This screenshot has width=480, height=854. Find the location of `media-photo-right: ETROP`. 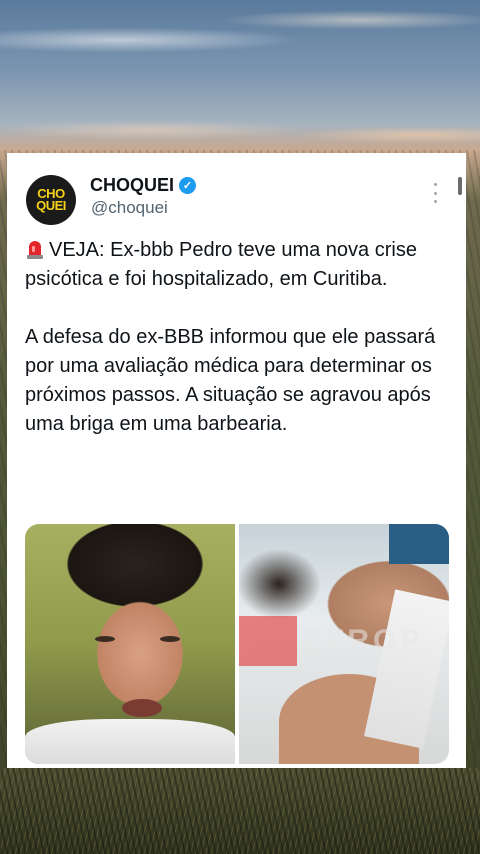

media-photo-right: ETROP is located at coordinates (344, 644).